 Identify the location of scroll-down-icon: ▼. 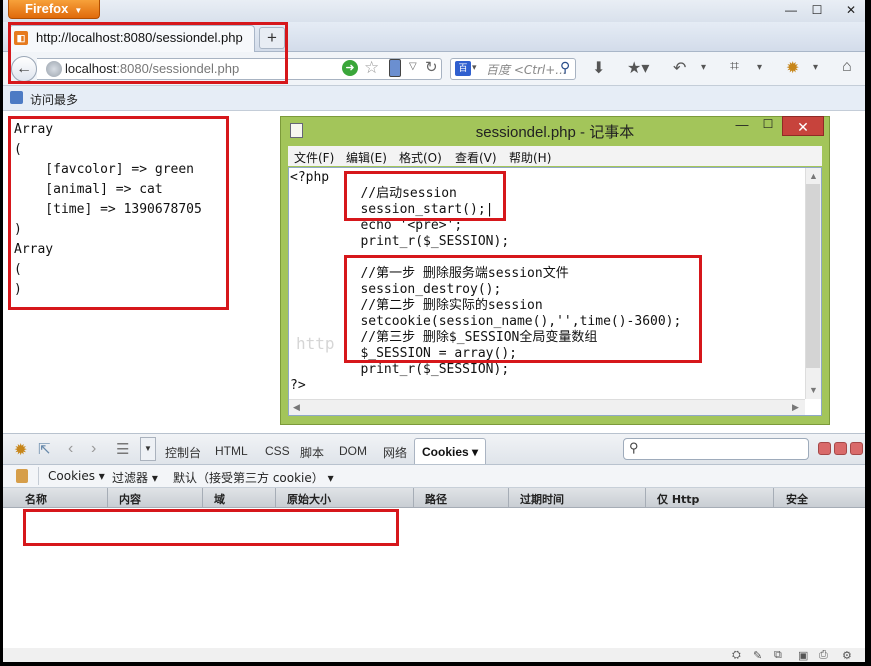
(813, 390).